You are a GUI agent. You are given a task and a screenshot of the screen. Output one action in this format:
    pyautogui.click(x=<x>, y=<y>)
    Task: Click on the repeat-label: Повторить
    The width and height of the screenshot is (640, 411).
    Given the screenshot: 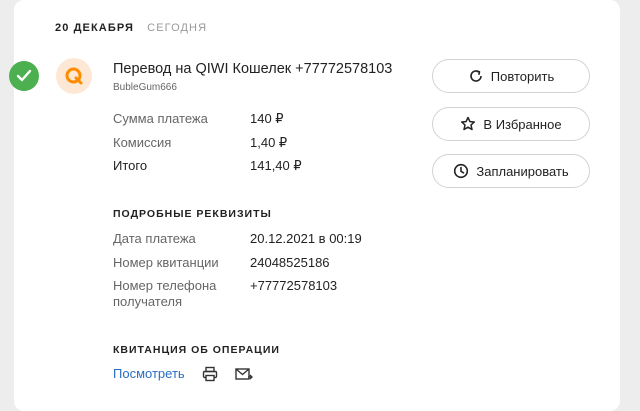 What is the action you would take?
    pyautogui.click(x=522, y=76)
    